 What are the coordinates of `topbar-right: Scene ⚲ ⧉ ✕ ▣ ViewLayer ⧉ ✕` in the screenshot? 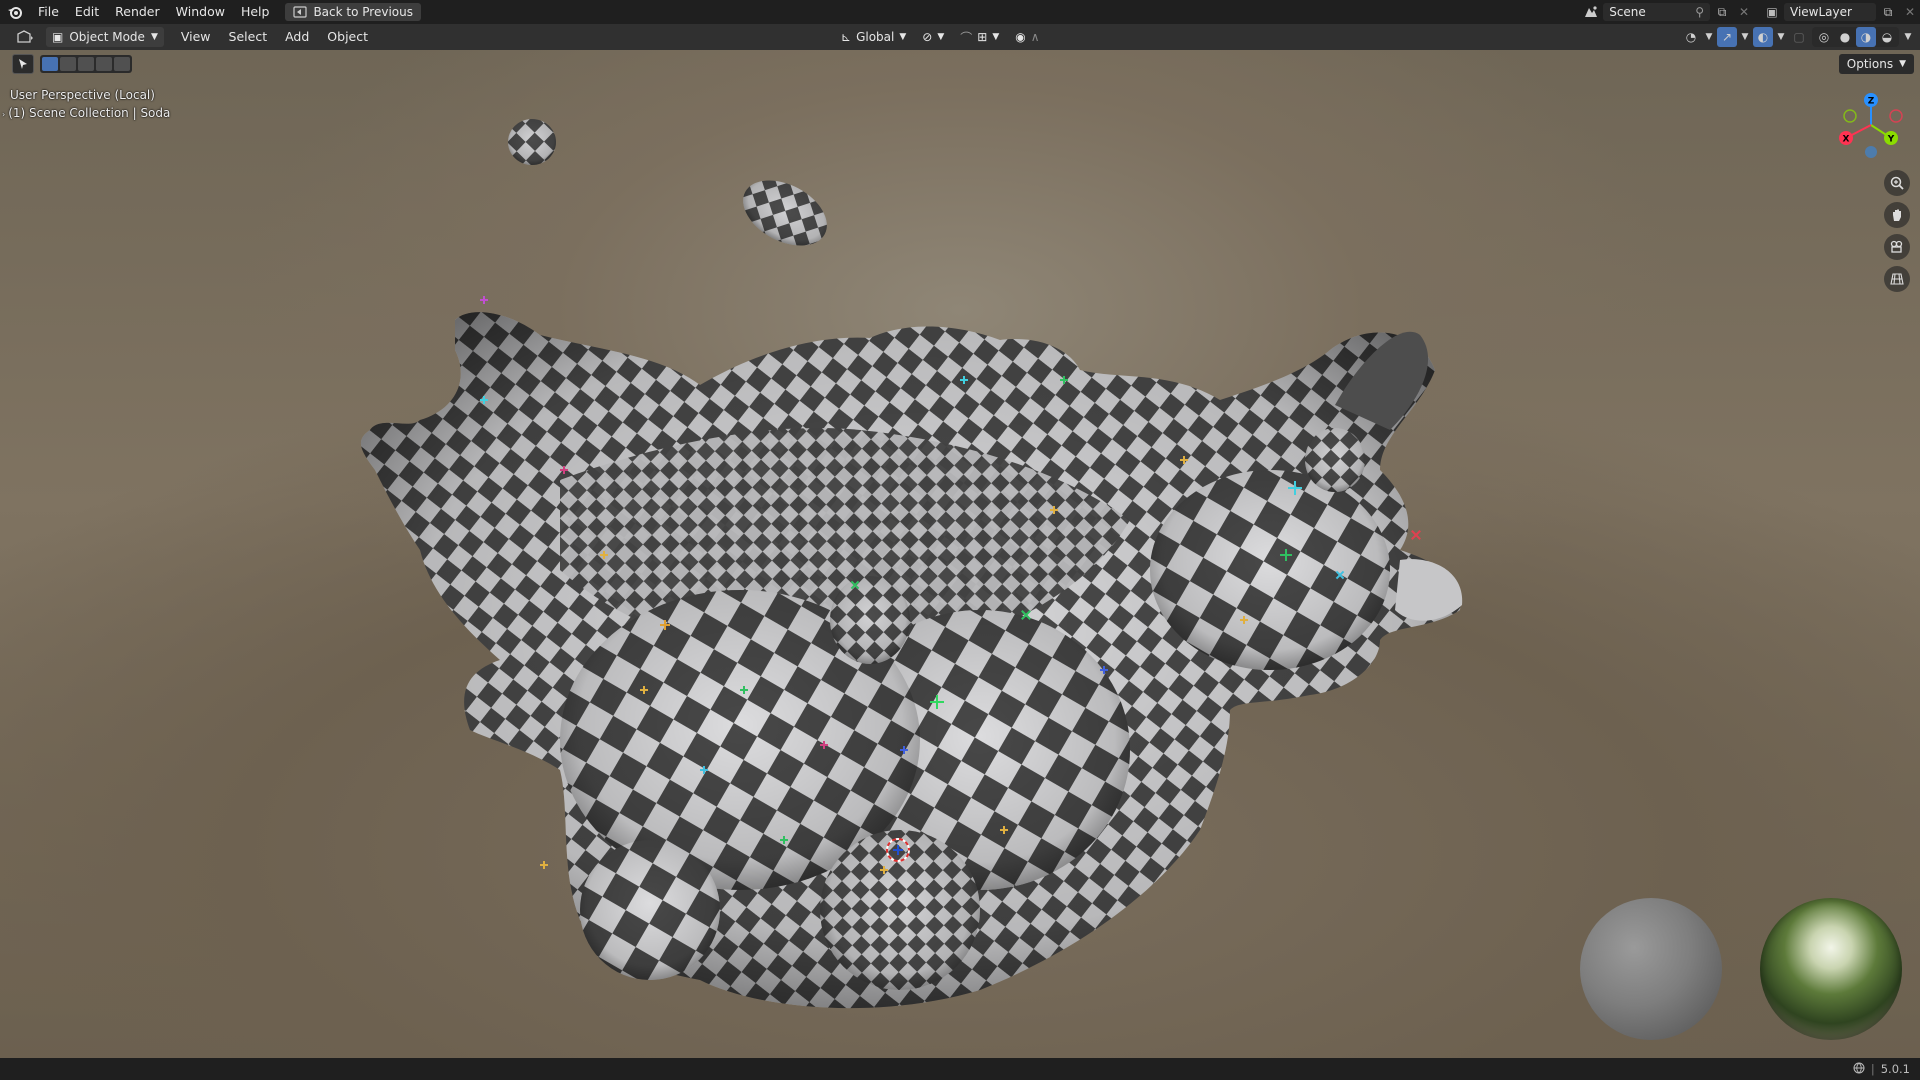 It's located at (1750, 12).